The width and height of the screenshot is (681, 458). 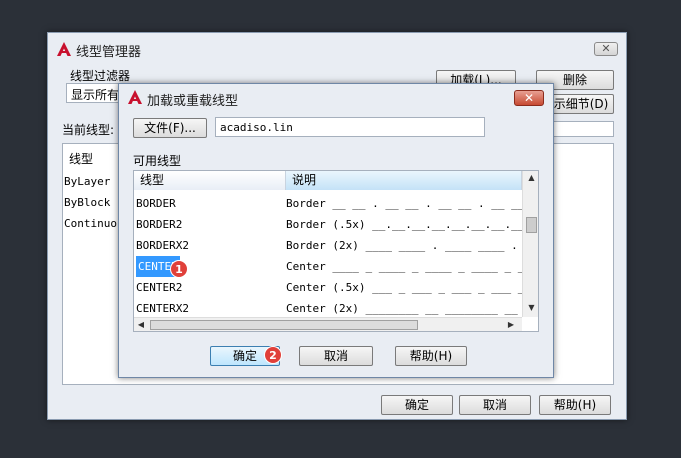 I want to click on manager-title: 线型管理器, so click(x=109, y=52).